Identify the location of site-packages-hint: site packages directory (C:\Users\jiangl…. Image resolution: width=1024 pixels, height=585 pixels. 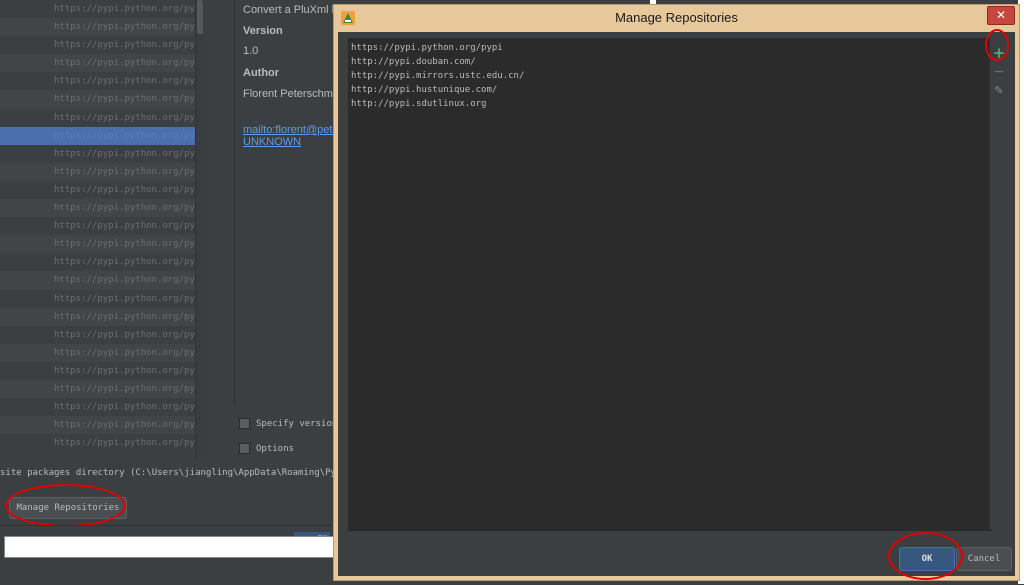
(167, 473).